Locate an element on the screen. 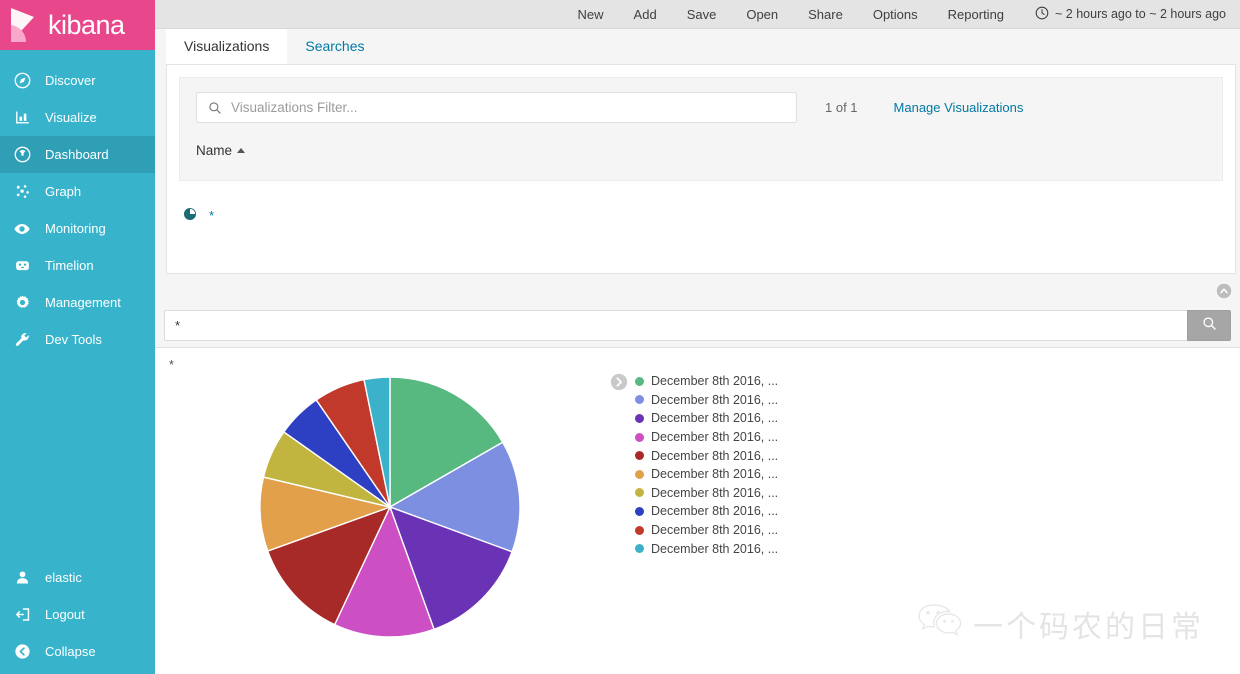  tab-searches: Searches is located at coordinates (334, 46).